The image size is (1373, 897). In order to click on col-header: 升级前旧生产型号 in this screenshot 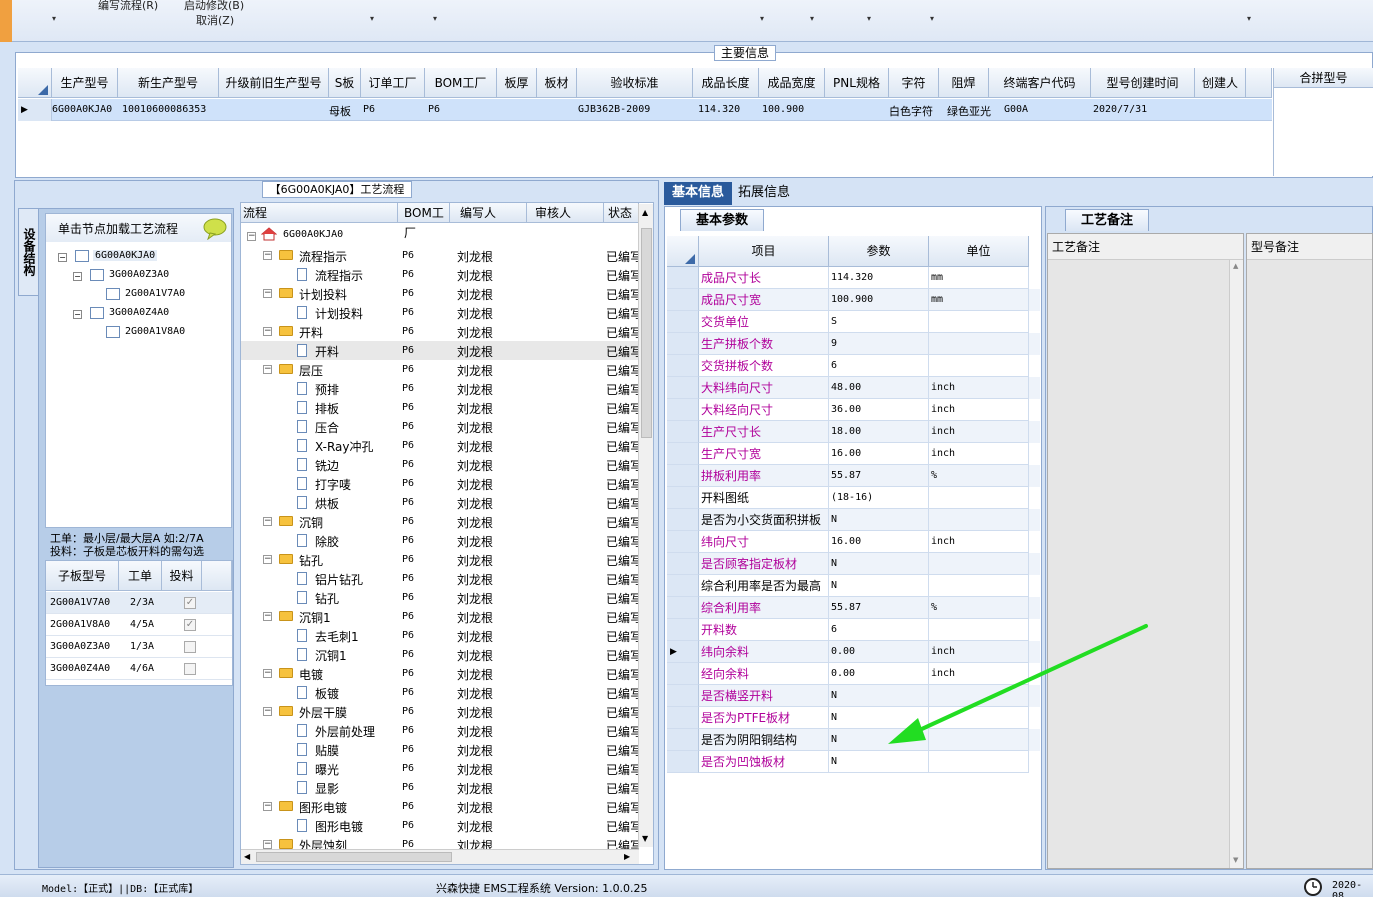, I will do `click(274, 83)`.